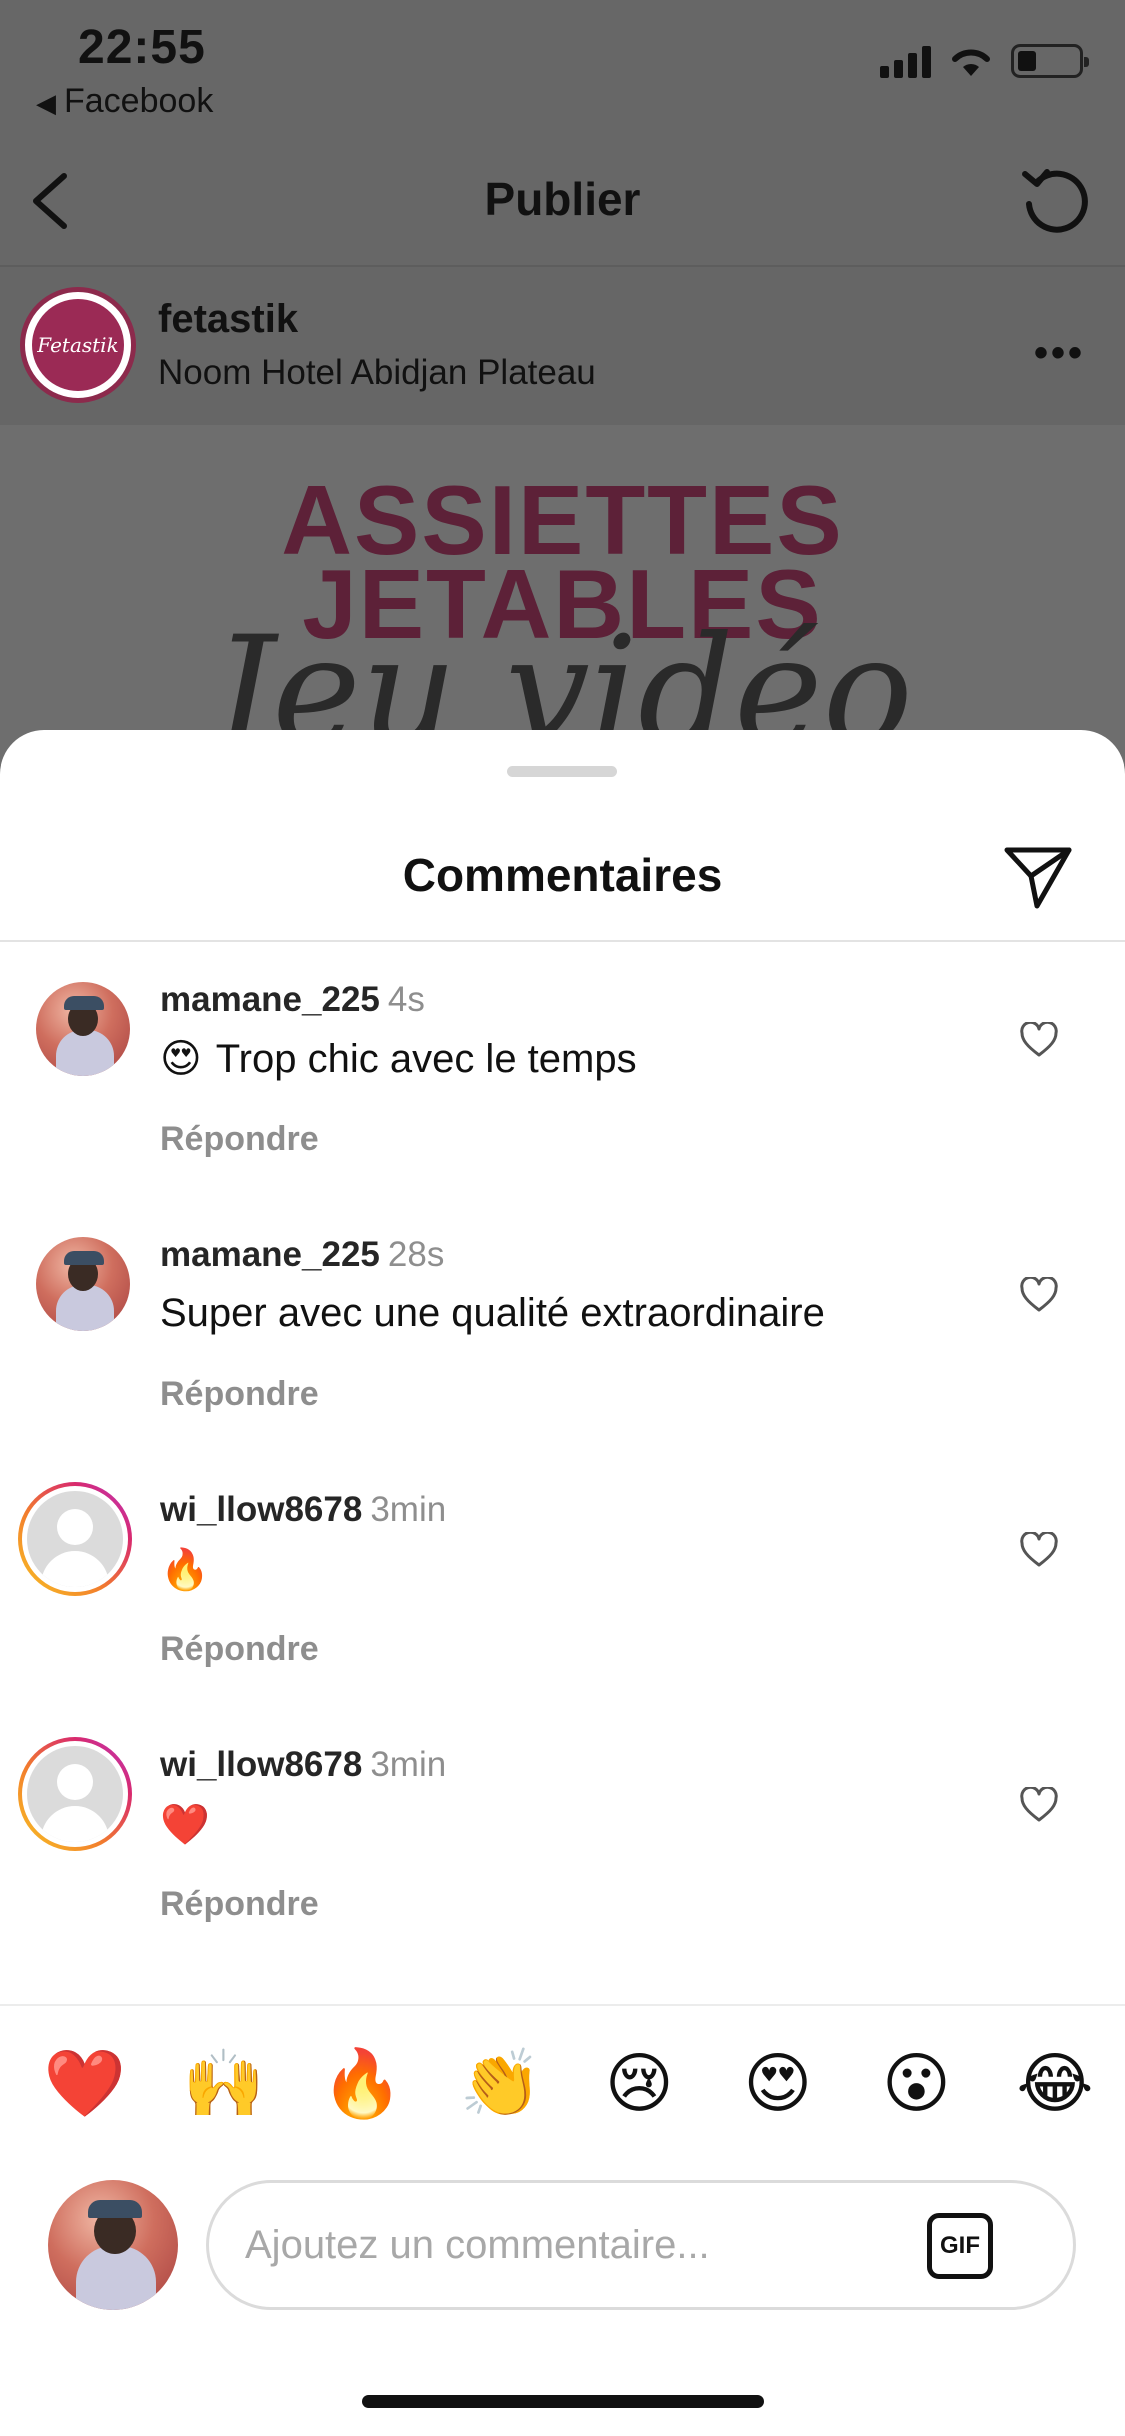 The width and height of the screenshot is (1125, 2436). What do you see at coordinates (228, 319) in the screenshot?
I see `post-author-username: fetastik` at bounding box center [228, 319].